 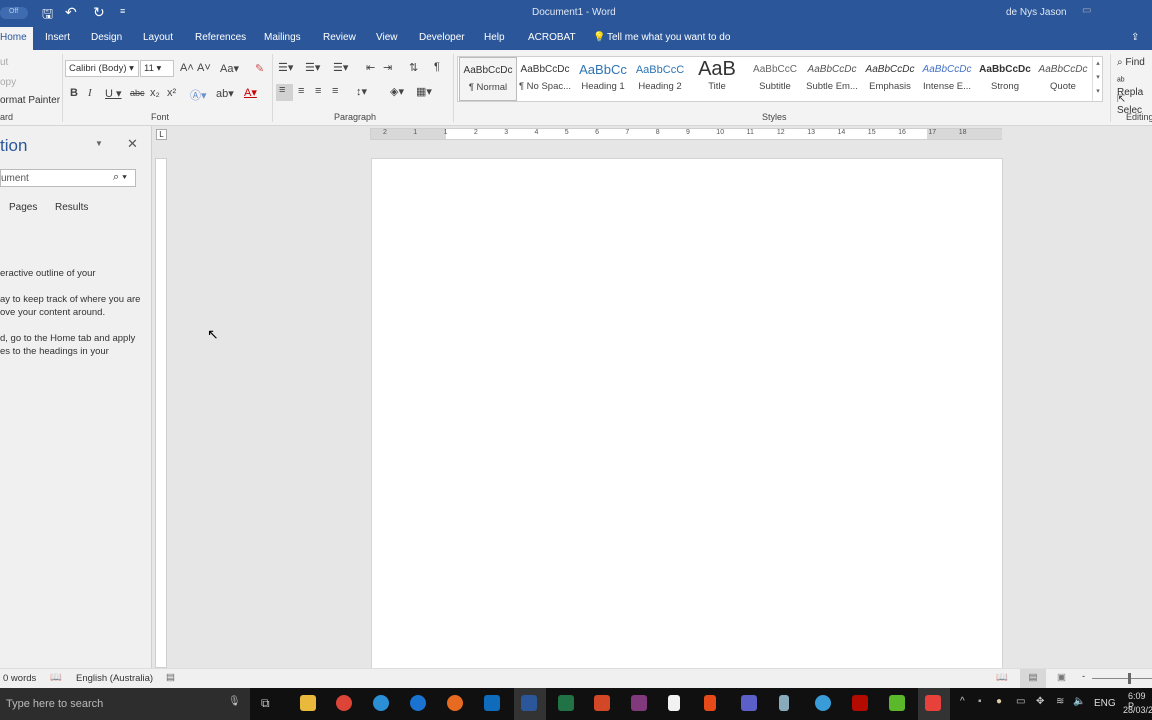 I want to click on clear-formatting-icon: ✎, so click(x=259, y=68).